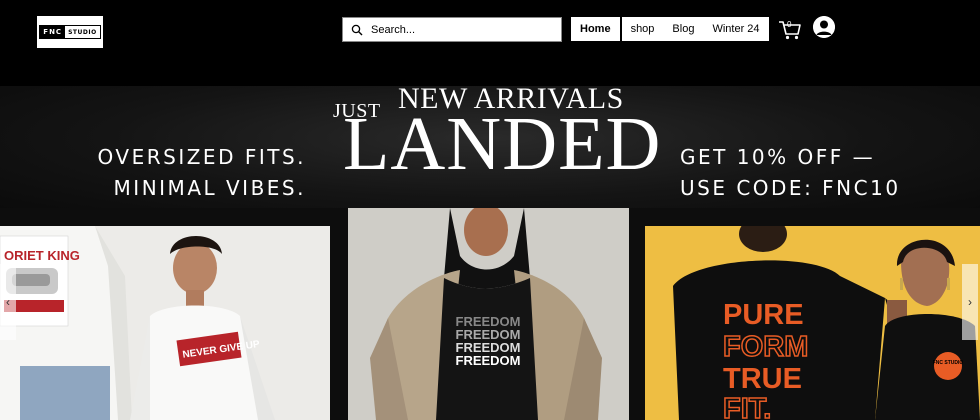  What do you see at coordinates (642, 29) in the screenshot?
I see `nav-item-shop: shop` at bounding box center [642, 29].